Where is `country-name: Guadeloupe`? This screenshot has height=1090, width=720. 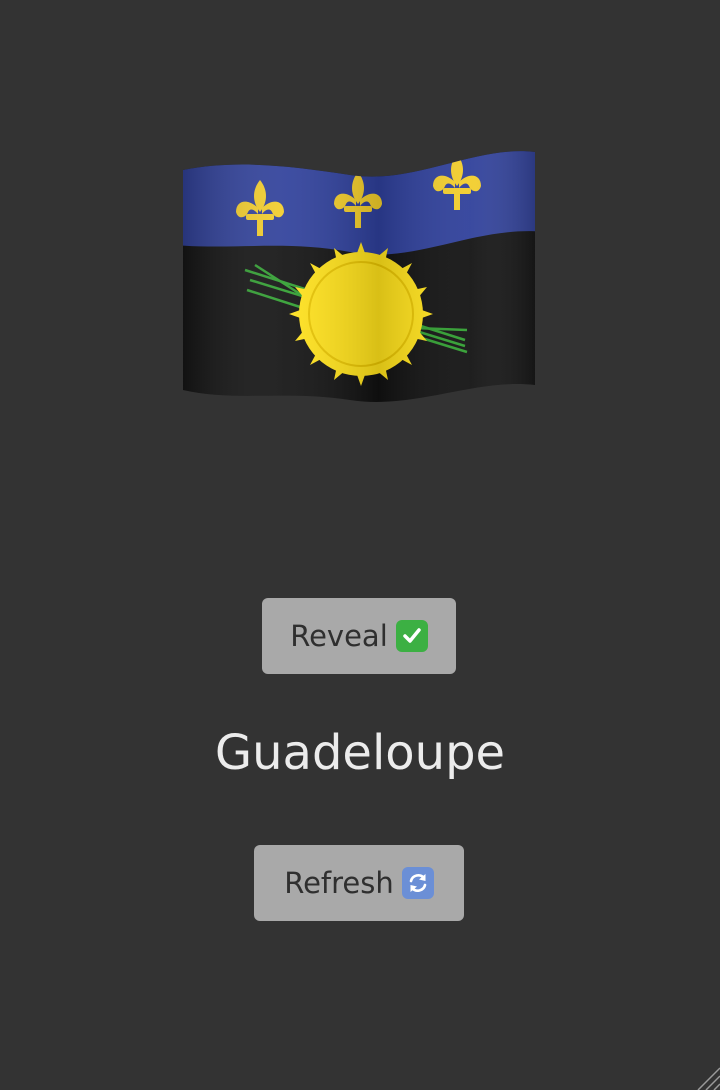 country-name: Guadeloupe is located at coordinates (360, 753).